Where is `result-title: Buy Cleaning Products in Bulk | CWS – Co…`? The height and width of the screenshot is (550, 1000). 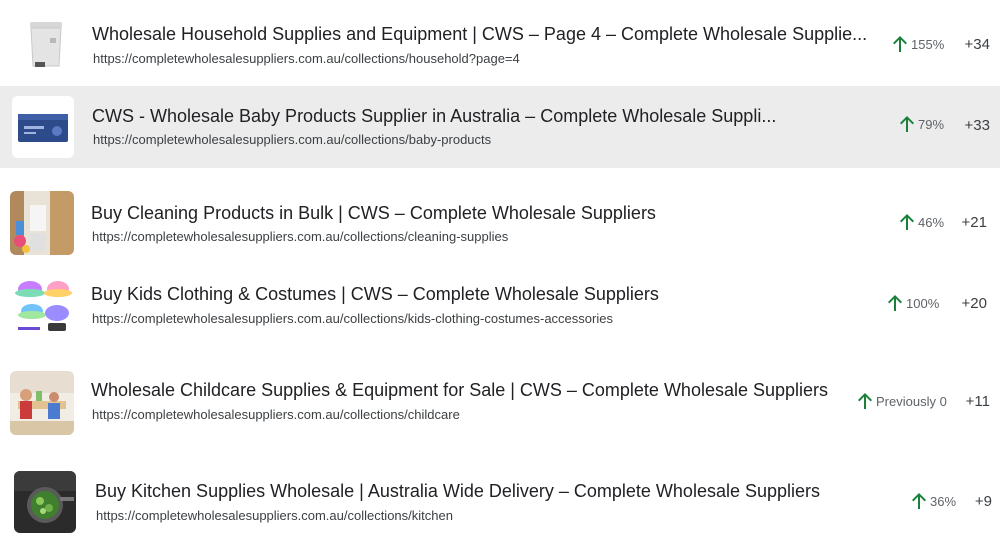
result-title: Buy Cleaning Products in Bulk | CWS – Co… is located at coordinates (471, 213).